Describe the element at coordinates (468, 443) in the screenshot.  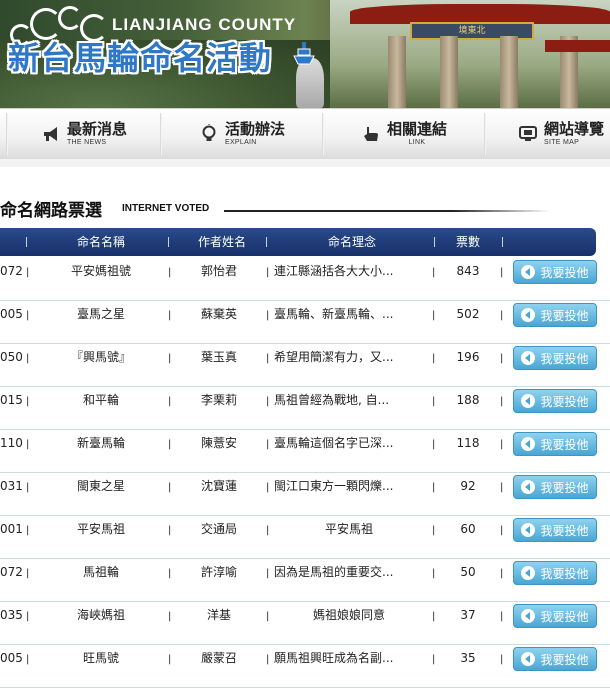
I see `entry-votes: 118` at that location.